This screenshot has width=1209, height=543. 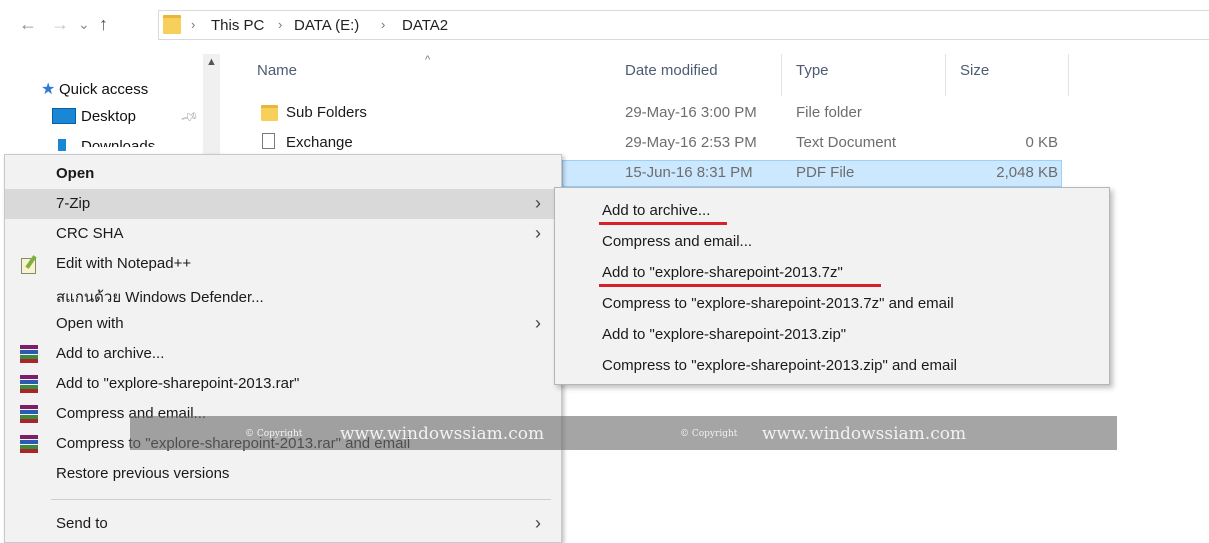 What do you see at coordinates (277, 70) in the screenshot?
I see `column-header-name: Name` at bounding box center [277, 70].